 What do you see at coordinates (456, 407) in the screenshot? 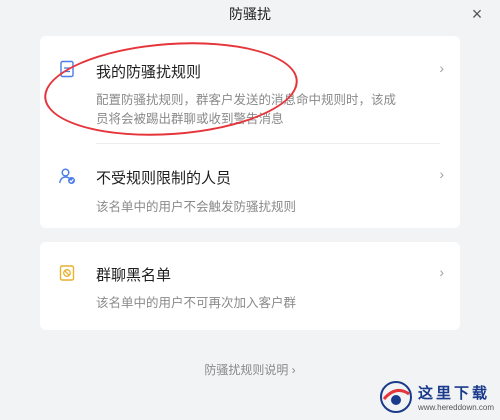
I see `watermark-url: www.hereddown.com` at bounding box center [456, 407].